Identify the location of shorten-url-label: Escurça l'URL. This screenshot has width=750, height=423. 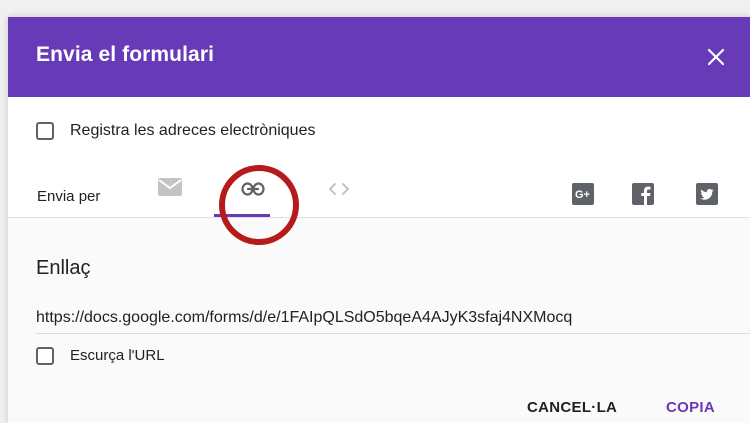
(117, 355).